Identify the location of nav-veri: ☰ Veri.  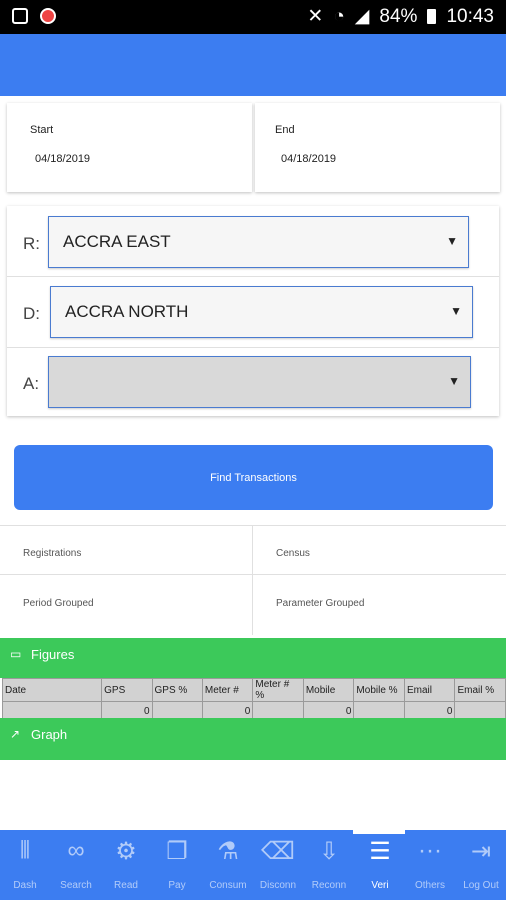
(380, 865).